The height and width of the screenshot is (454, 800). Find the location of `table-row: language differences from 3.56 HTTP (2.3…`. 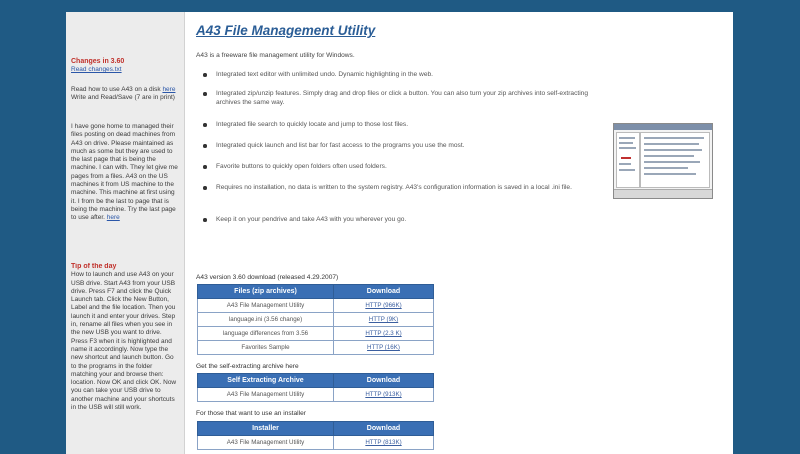

table-row: language differences from 3.56 HTTP (2.3… is located at coordinates (315, 333).